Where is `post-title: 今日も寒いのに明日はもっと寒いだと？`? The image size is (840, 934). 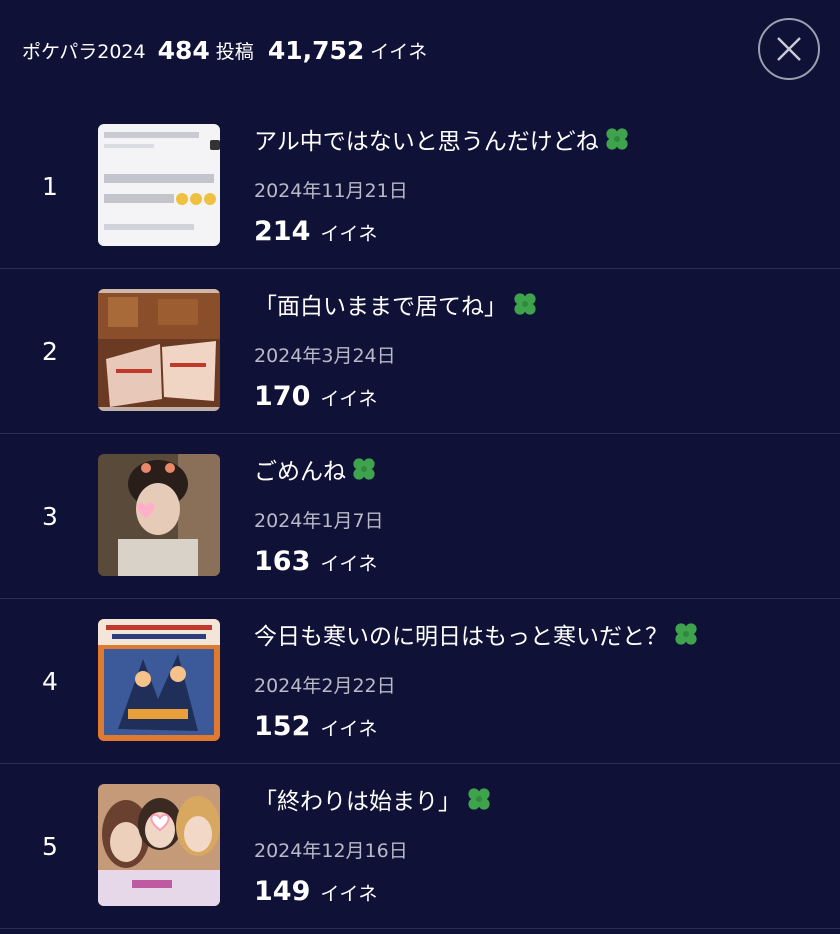 post-title: 今日も寒いのに明日はもっと寒いだと？ is located at coordinates (477, 634).